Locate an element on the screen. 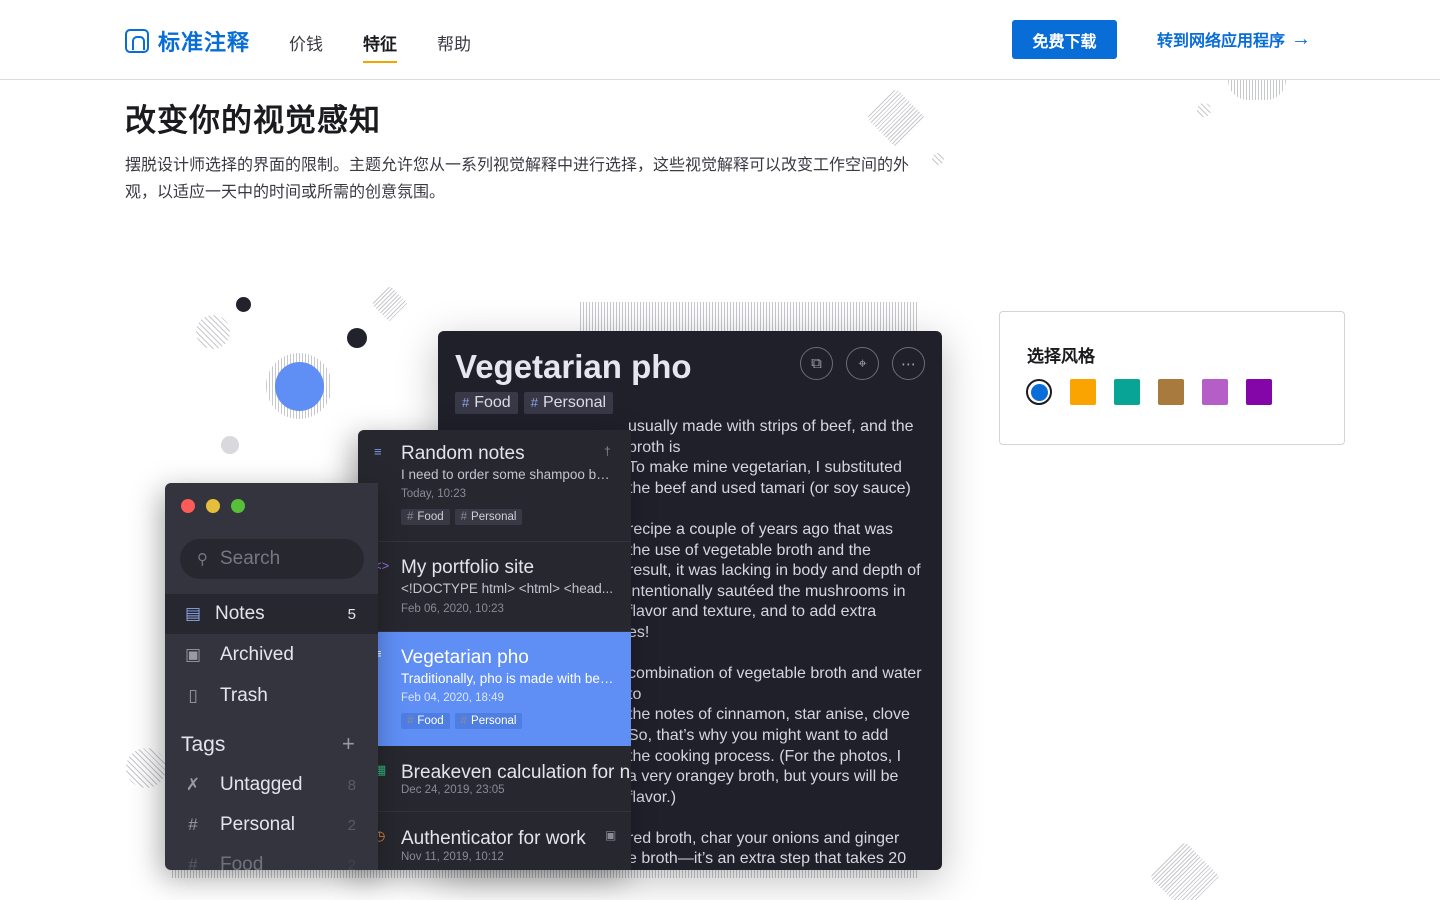  sidebar-item-label: Archived is located at coordinates (257, 654).